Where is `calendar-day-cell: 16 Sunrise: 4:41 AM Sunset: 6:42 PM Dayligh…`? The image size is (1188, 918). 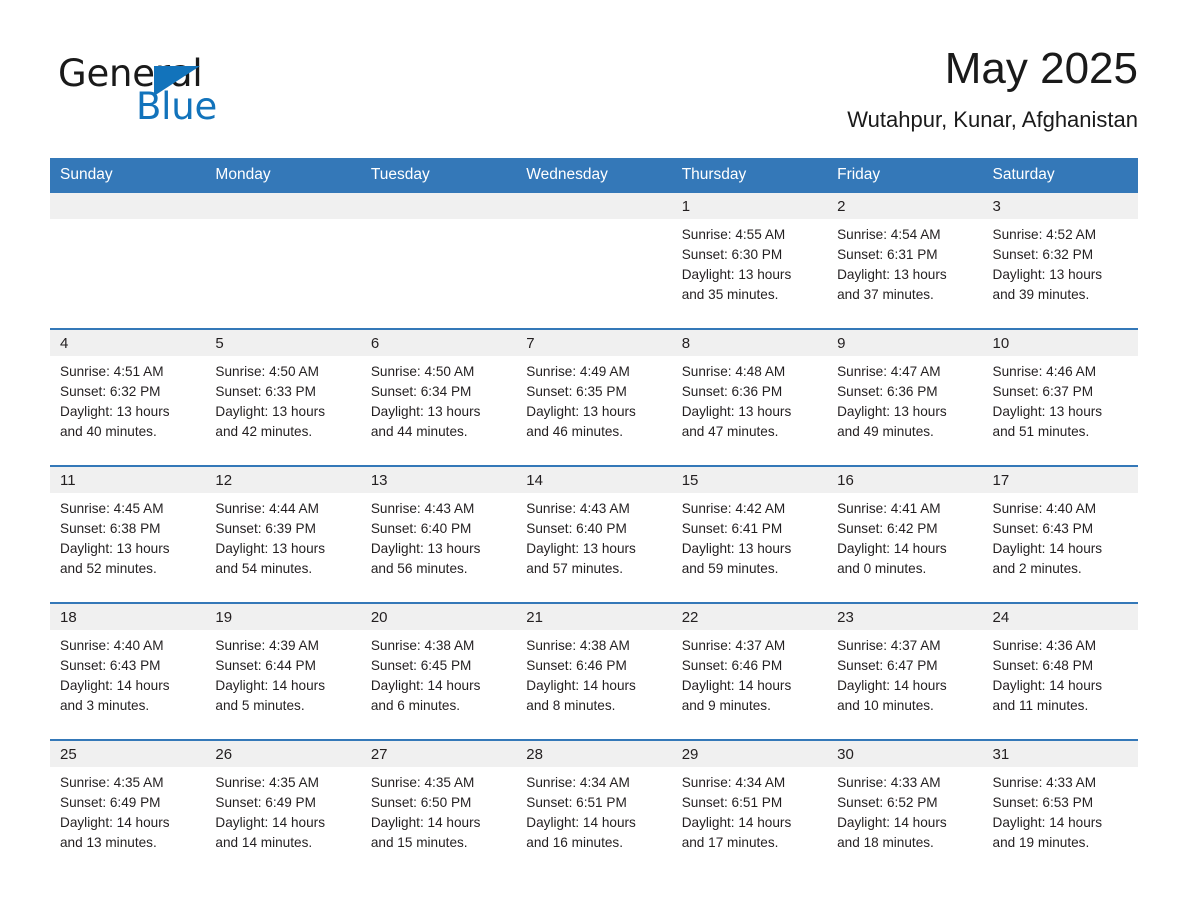
calendar-day-cell: 16 Sunrise: 4:41 AM Sunset: 6:42 PM Dayligh… is located at coordinates (905, 534).